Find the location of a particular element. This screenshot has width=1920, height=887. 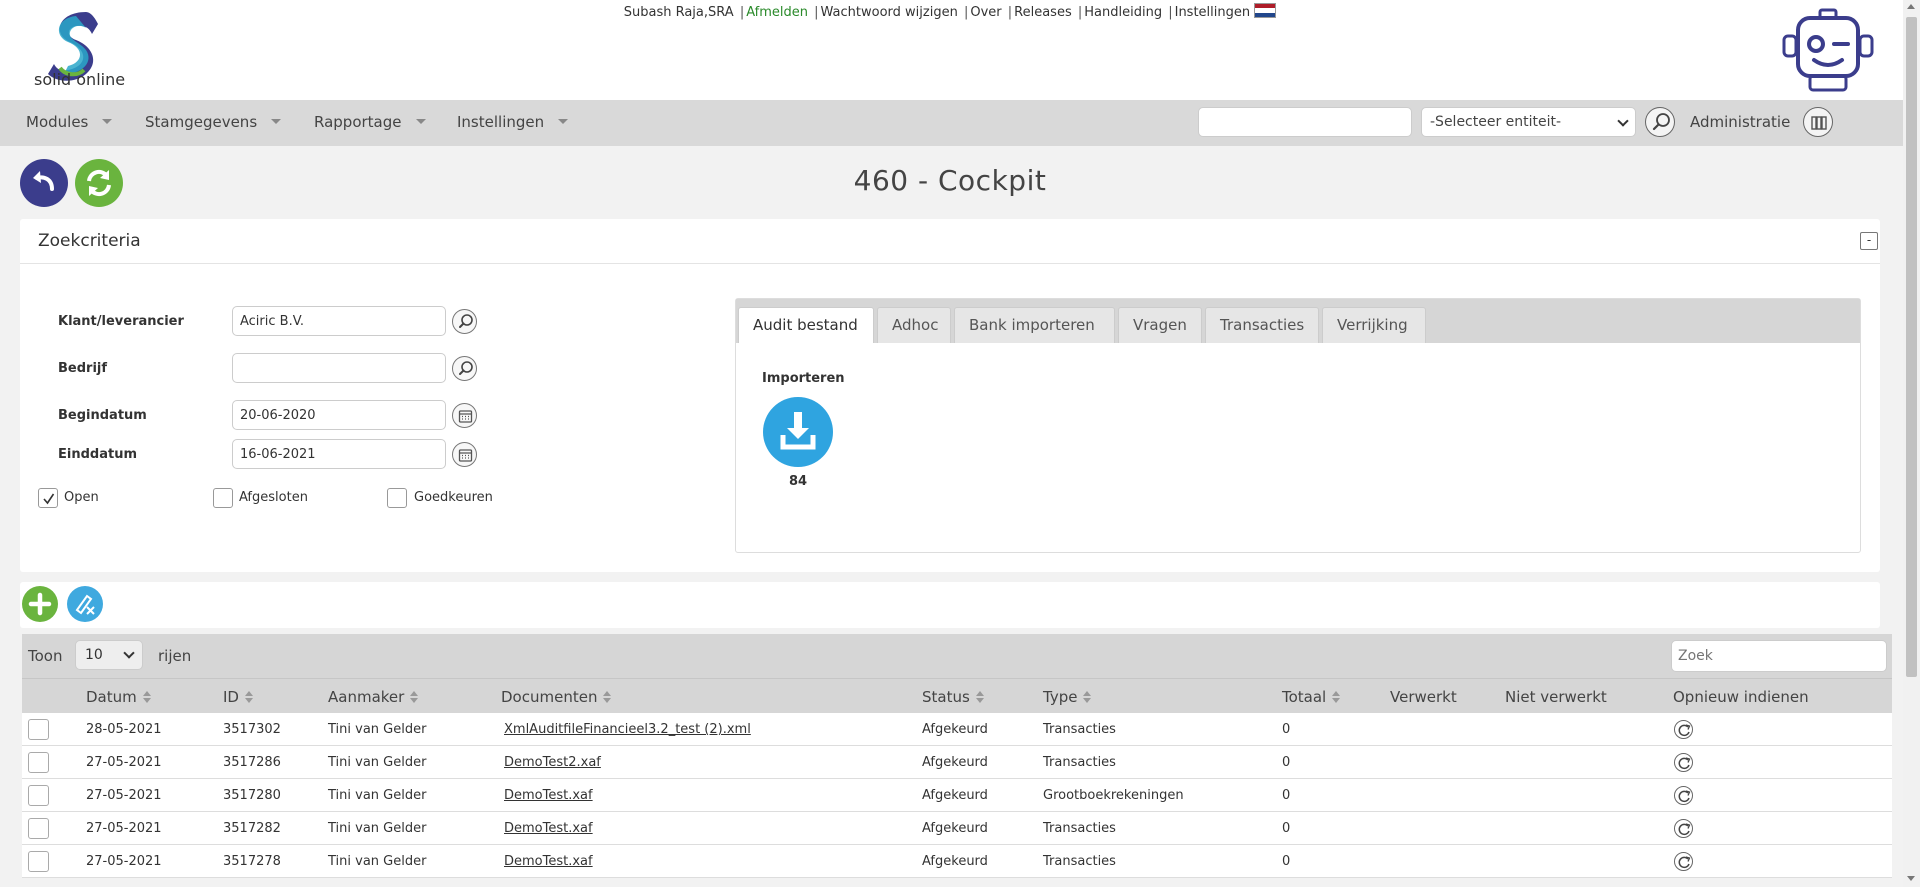

search-icon is located at coordinates (466, 368).